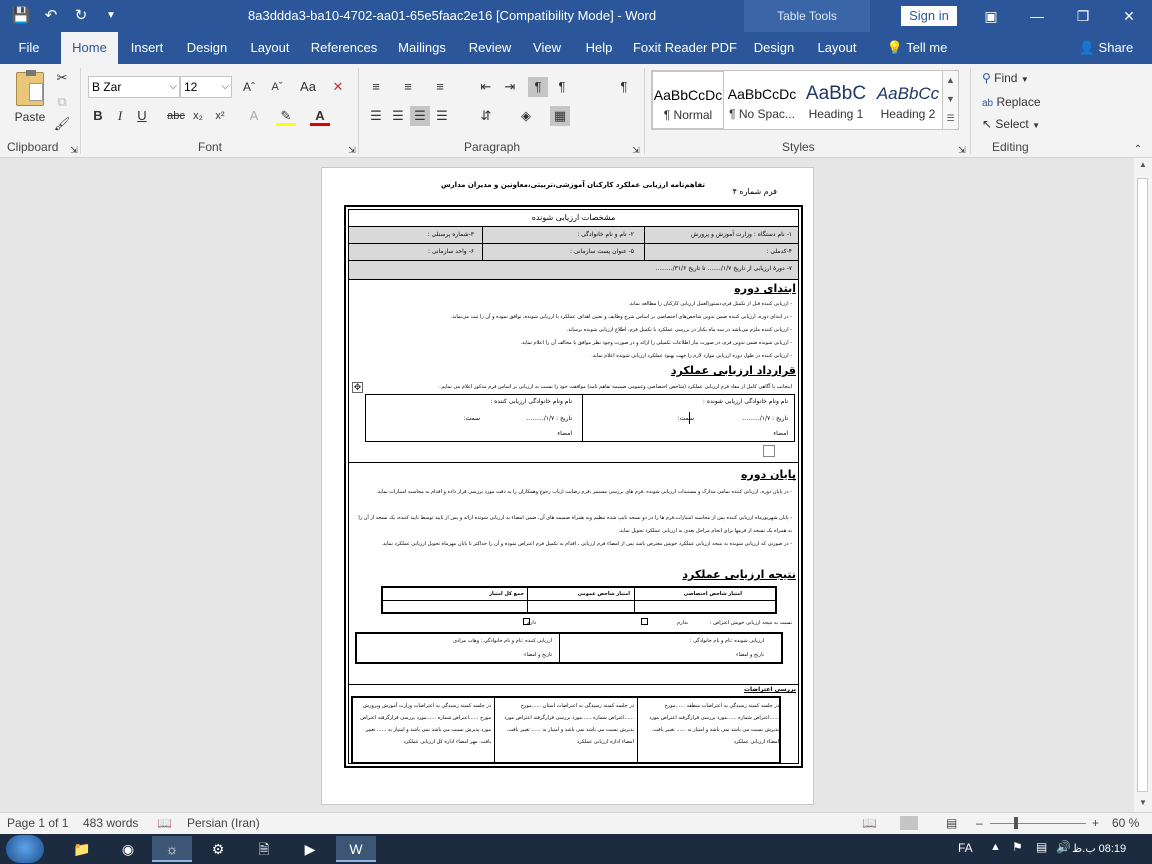 This screenshot has width=1152, height=864. Describe the element at coordinates (909, 823) in the screenshot. I see `print-layout-icon` at that location.